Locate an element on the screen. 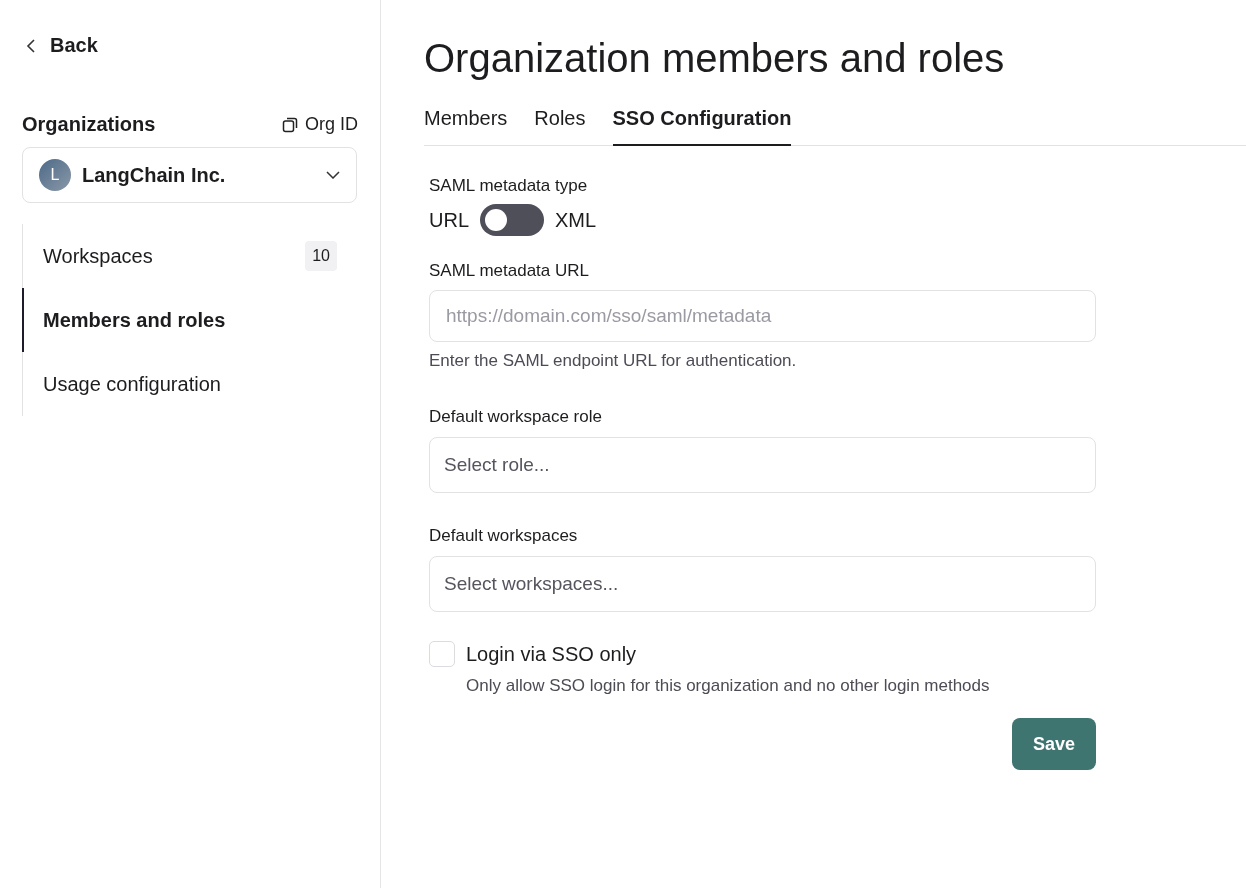  toggle-switch is located at coordinates (512, 220).